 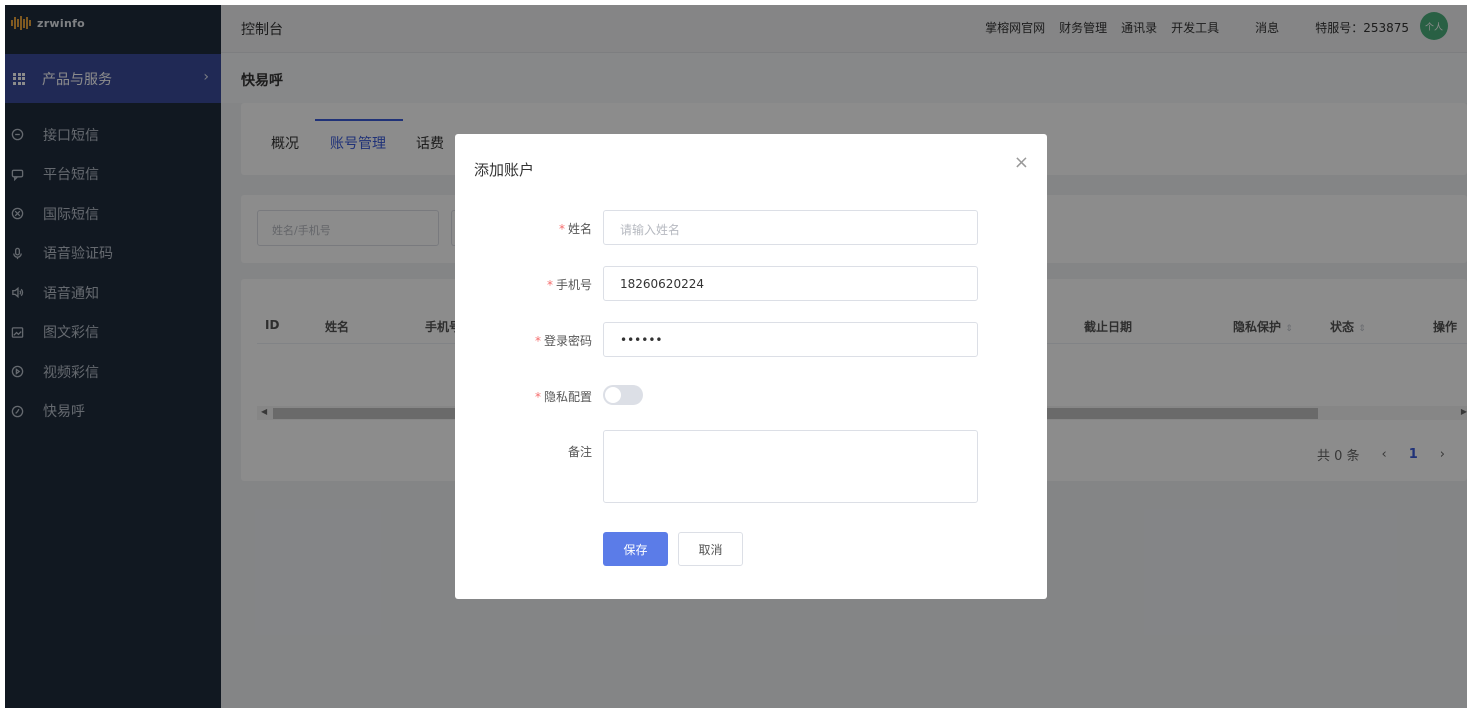 I want to click on password-label-text: 登录密码, so click(x=567, y=341).